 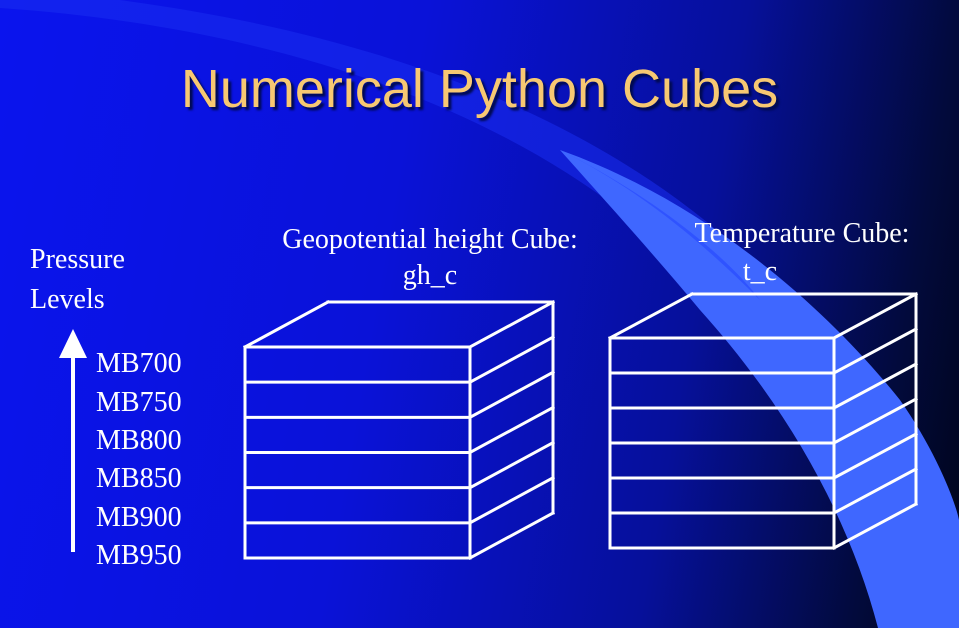 What do you see at coordinates (73, 440) in the screenshot?
I see `pressure-up-arrow-icon` at bounding box center [73, 440].